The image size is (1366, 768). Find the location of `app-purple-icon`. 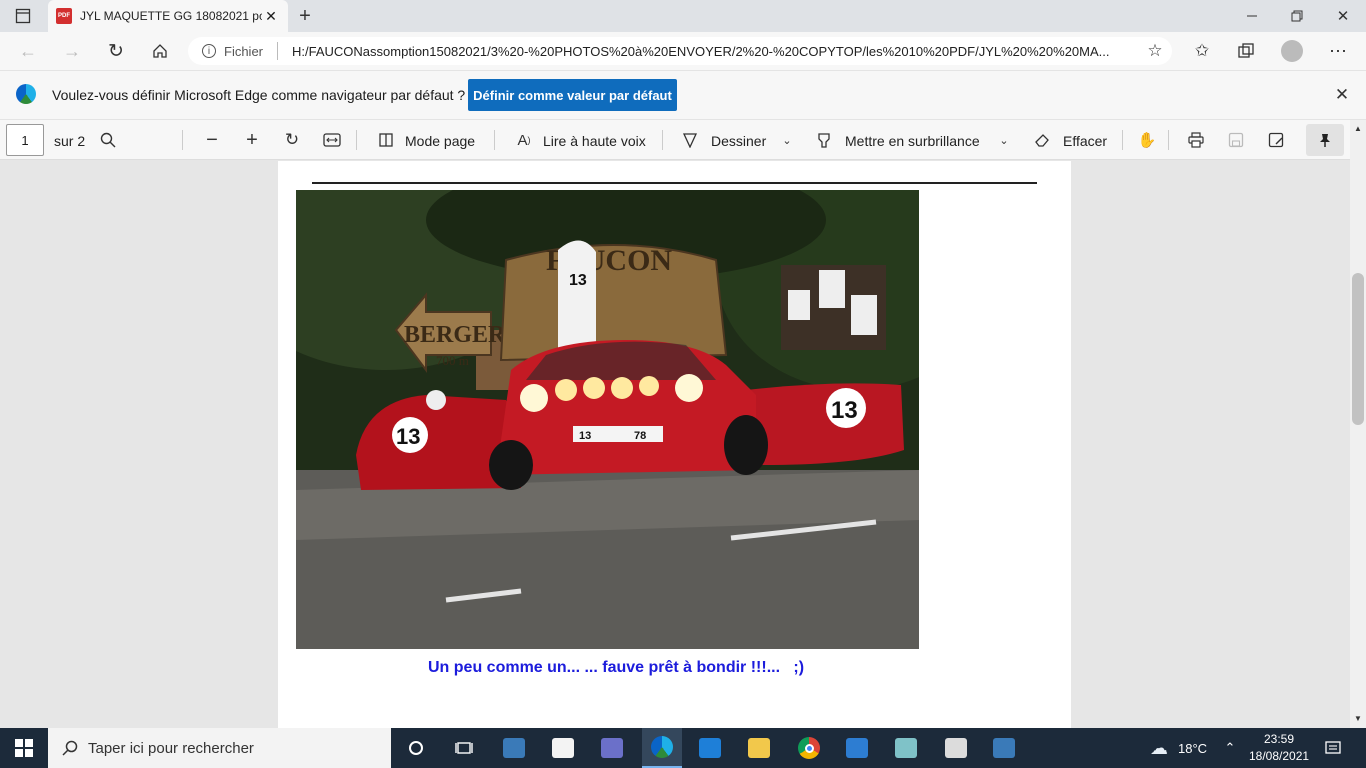

app-purple-icon is located at coordinates (612, 748).